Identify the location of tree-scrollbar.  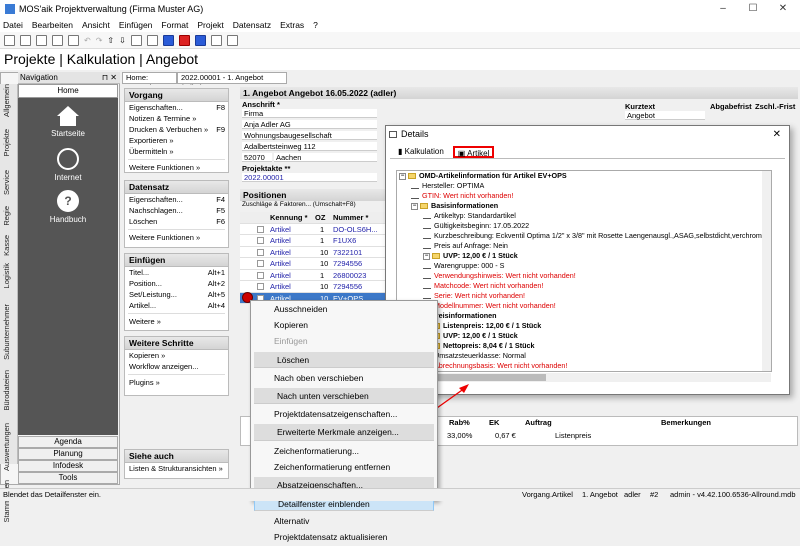
(766, 271).